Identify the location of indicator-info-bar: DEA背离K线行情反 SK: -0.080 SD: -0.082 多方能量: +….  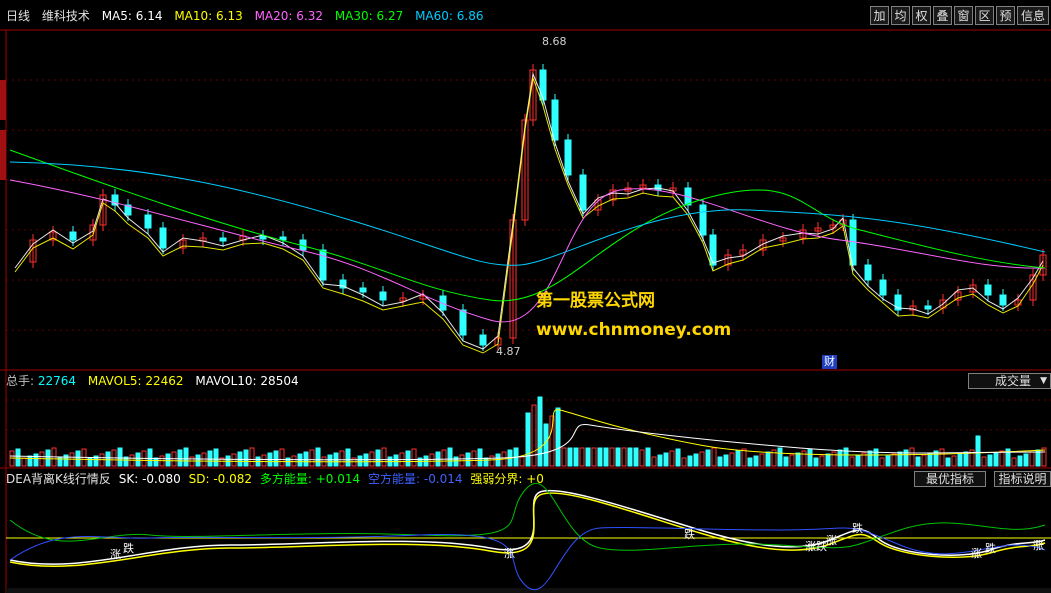
(279, 479).